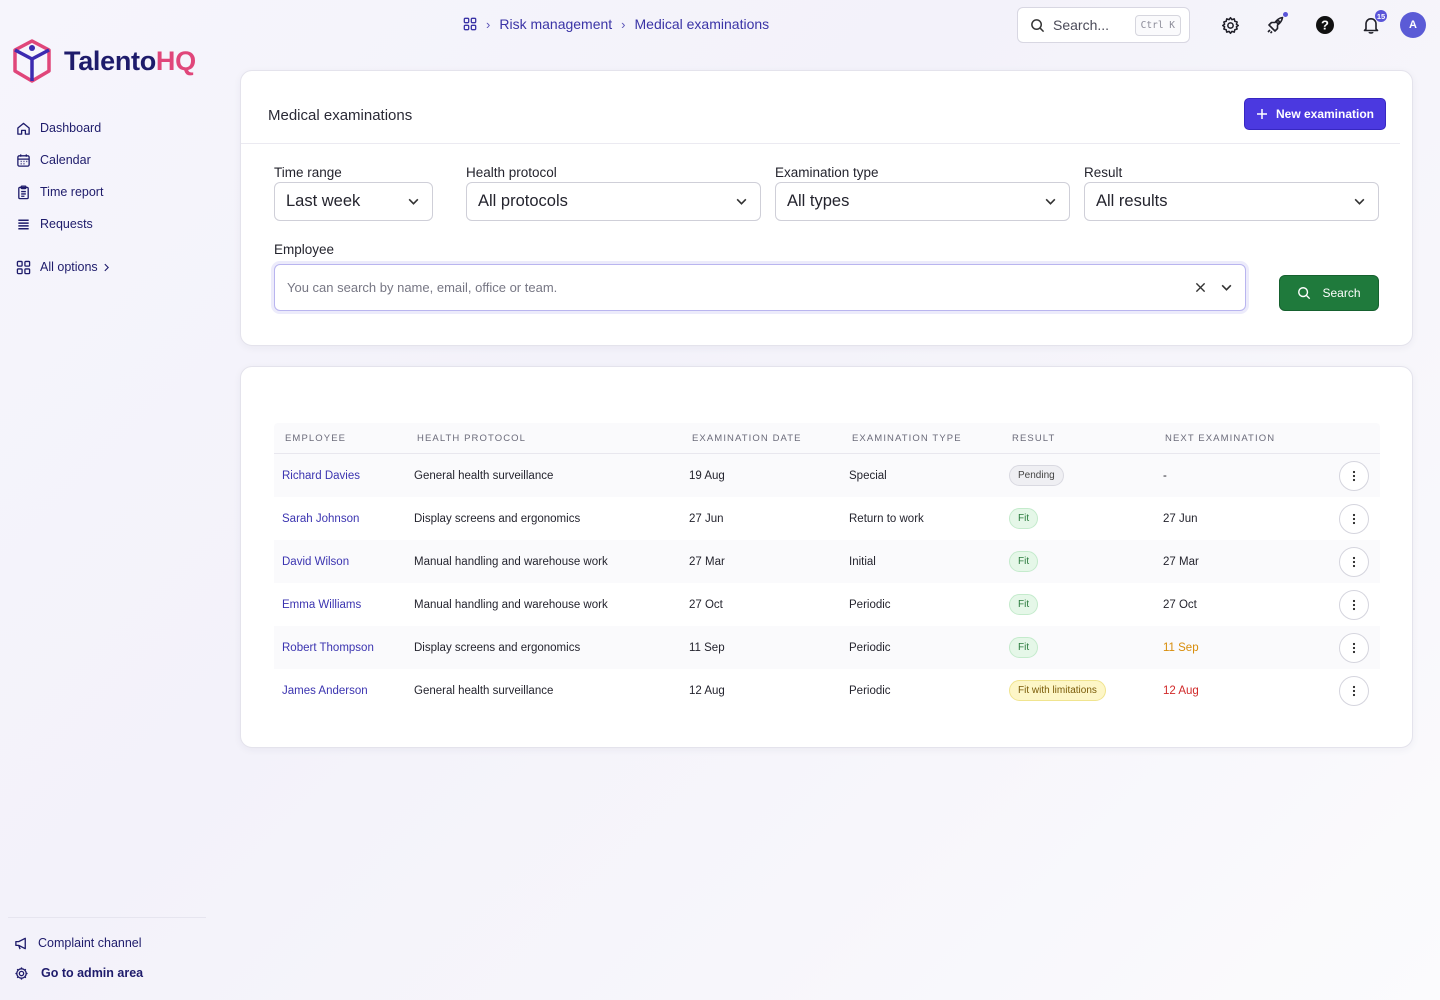  Describe the element at coordinates (707, 690) in the screenshot. I see `date-cell: 12 Aug` at that location.